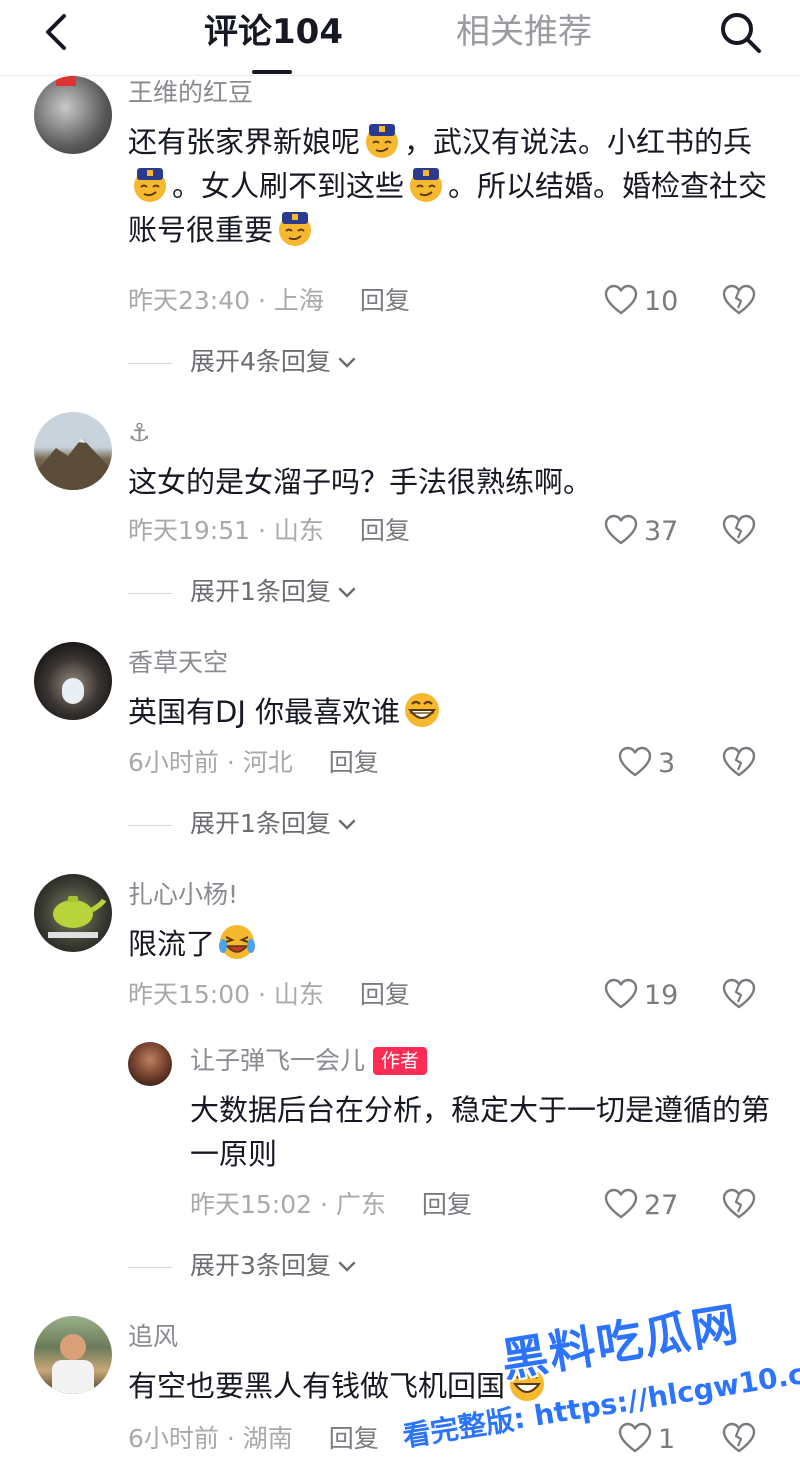 The height and width of the screenshot is (1458, 800). I want to click on expand-label: 展开4条回复, so click(260, 361).